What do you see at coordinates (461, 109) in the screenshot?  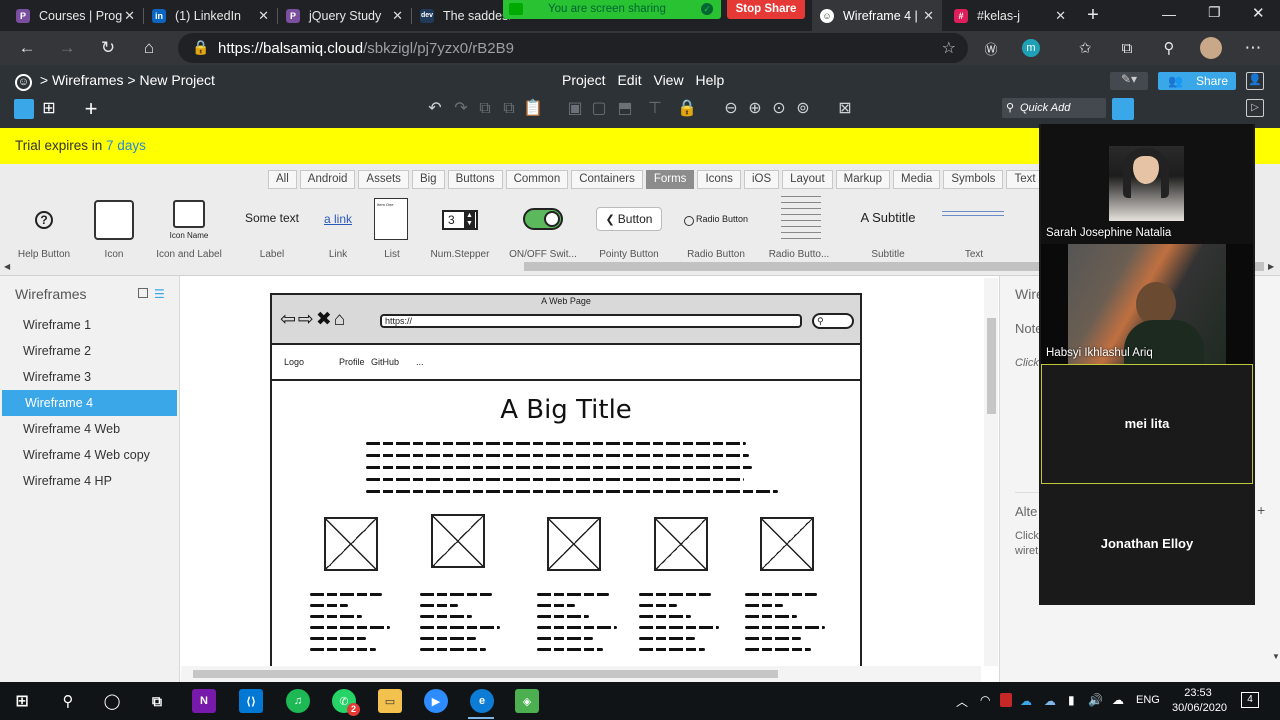 I see `redo-icon: ↷` at bounding box center [461, 109].